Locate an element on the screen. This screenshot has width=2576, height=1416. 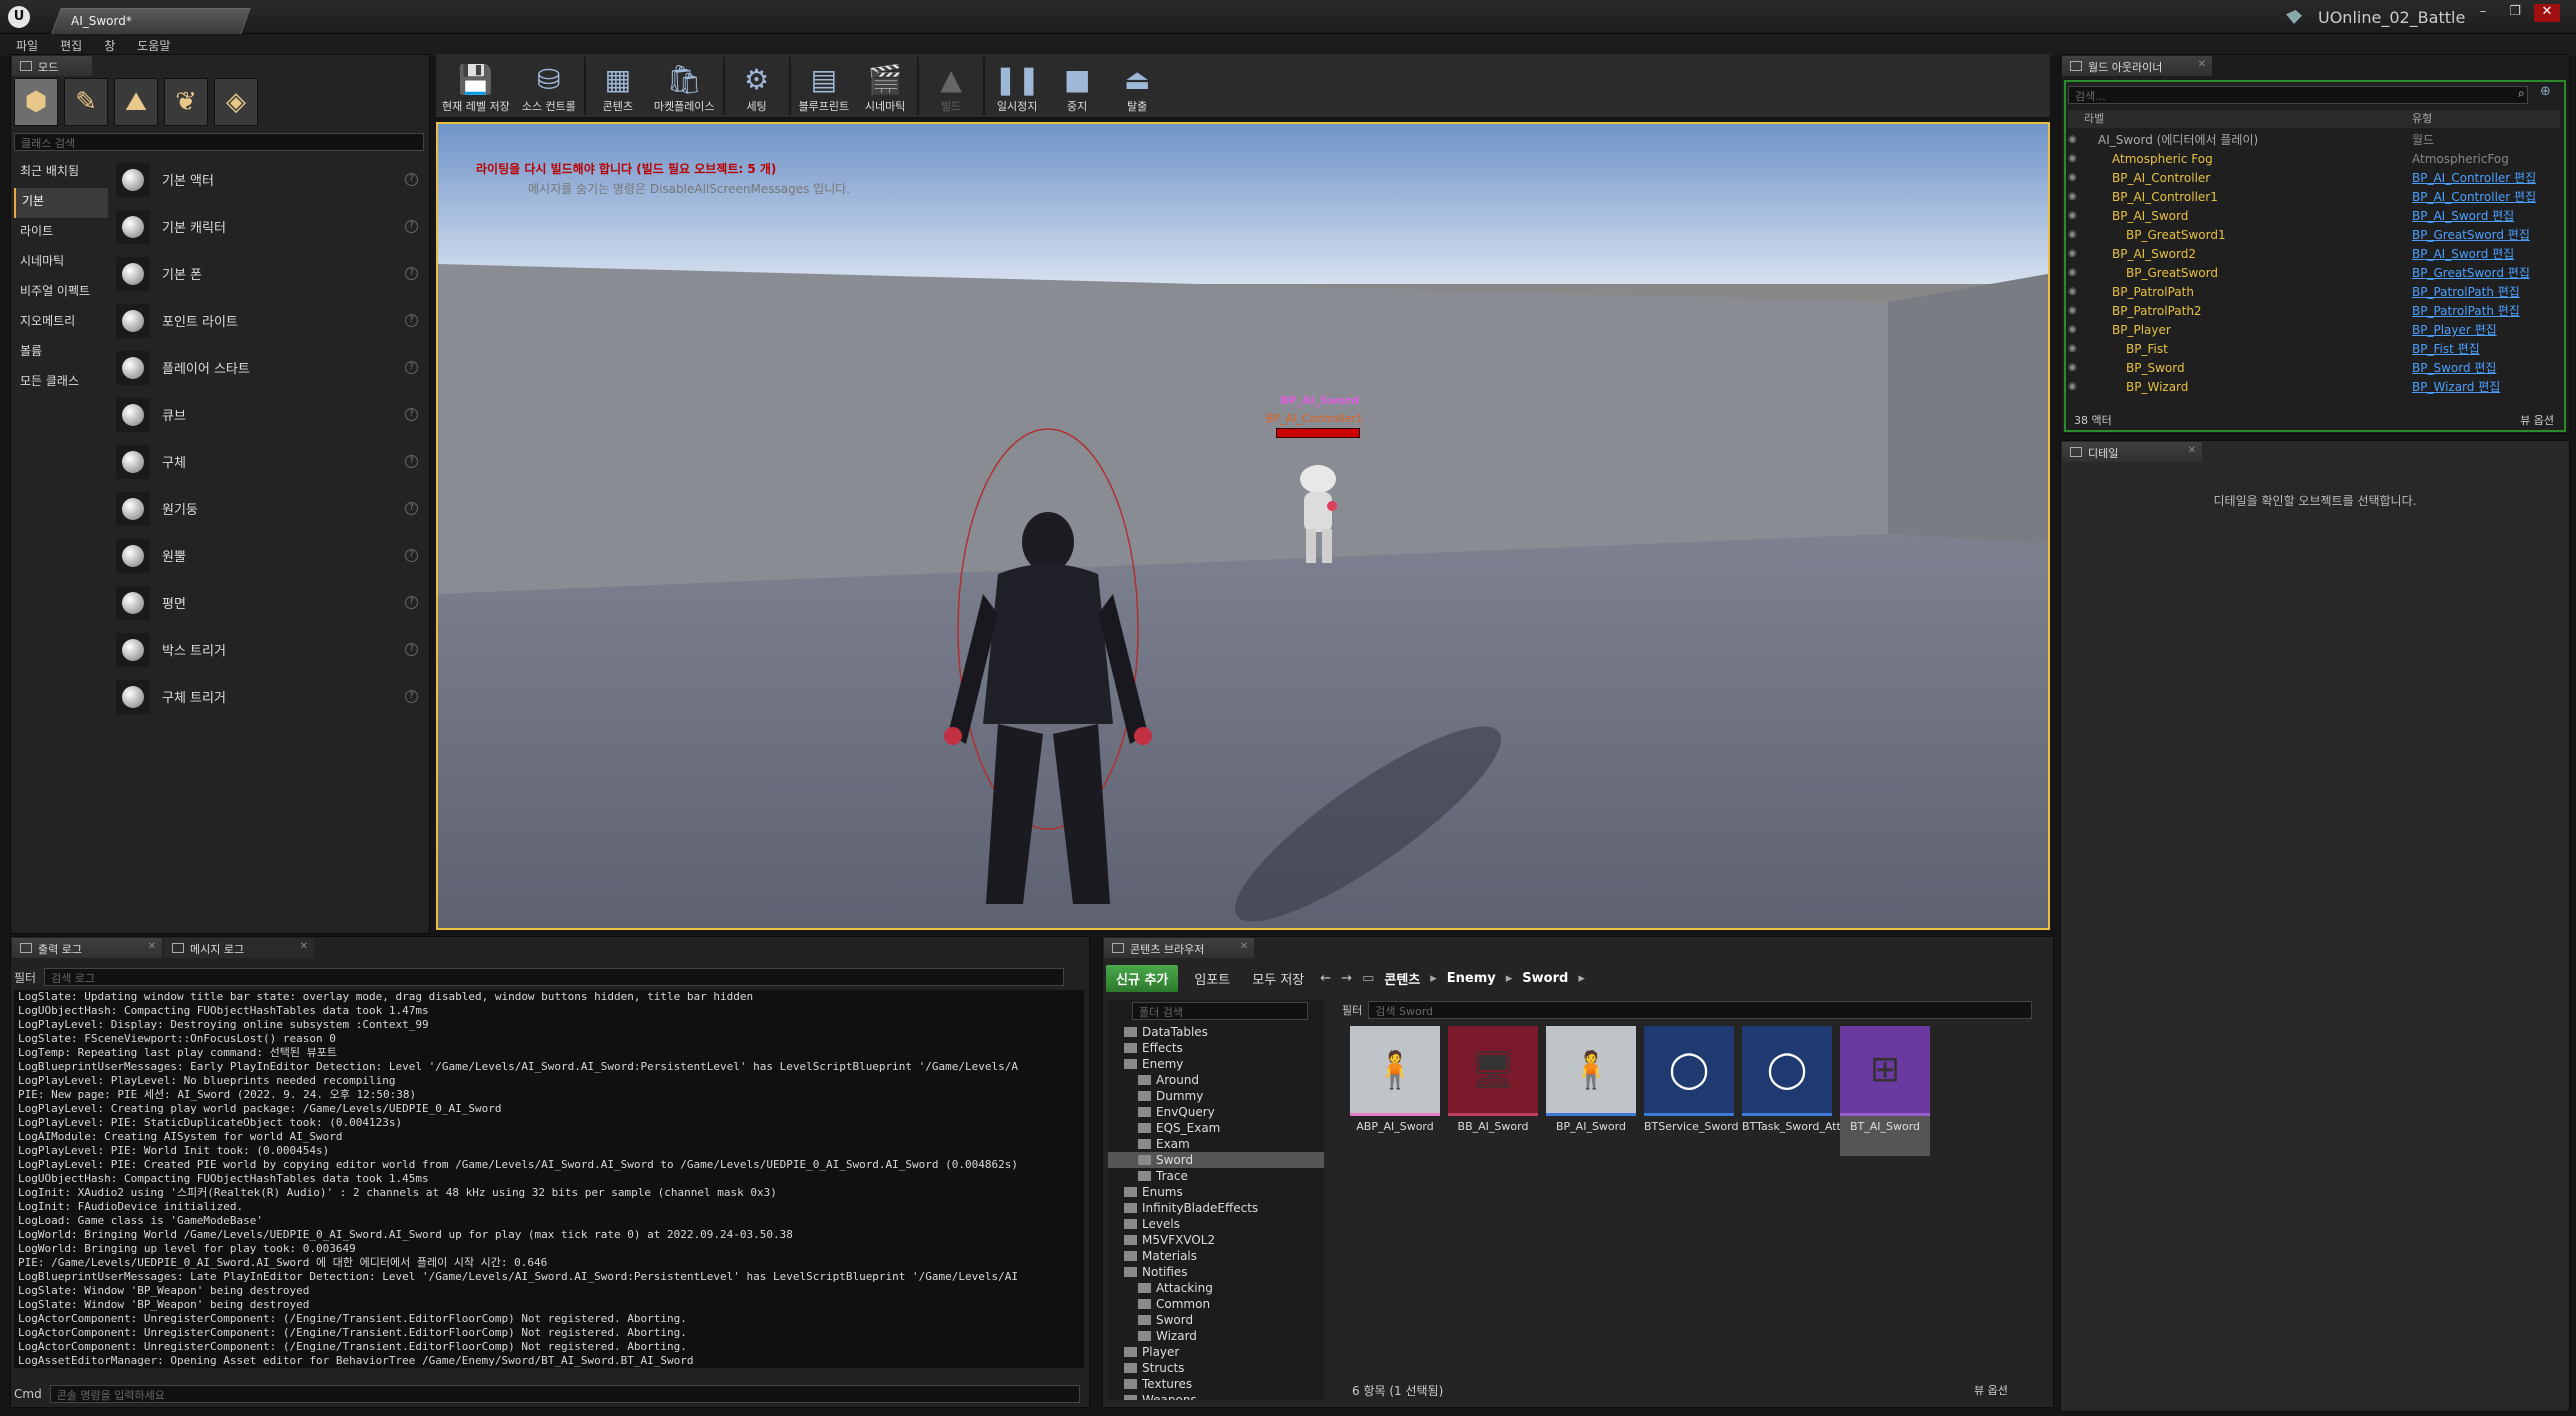
toolbar-button: ▤ 블루프린트 is located at coordinates (824, 85).